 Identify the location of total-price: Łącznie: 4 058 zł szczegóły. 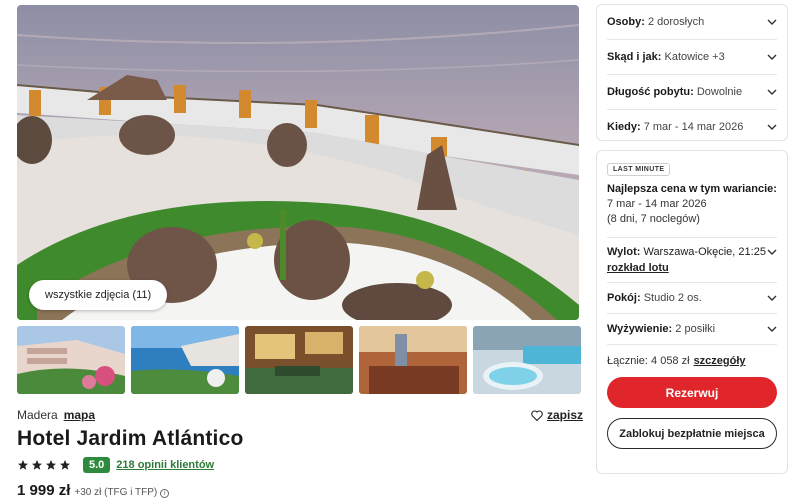
(692, 356).